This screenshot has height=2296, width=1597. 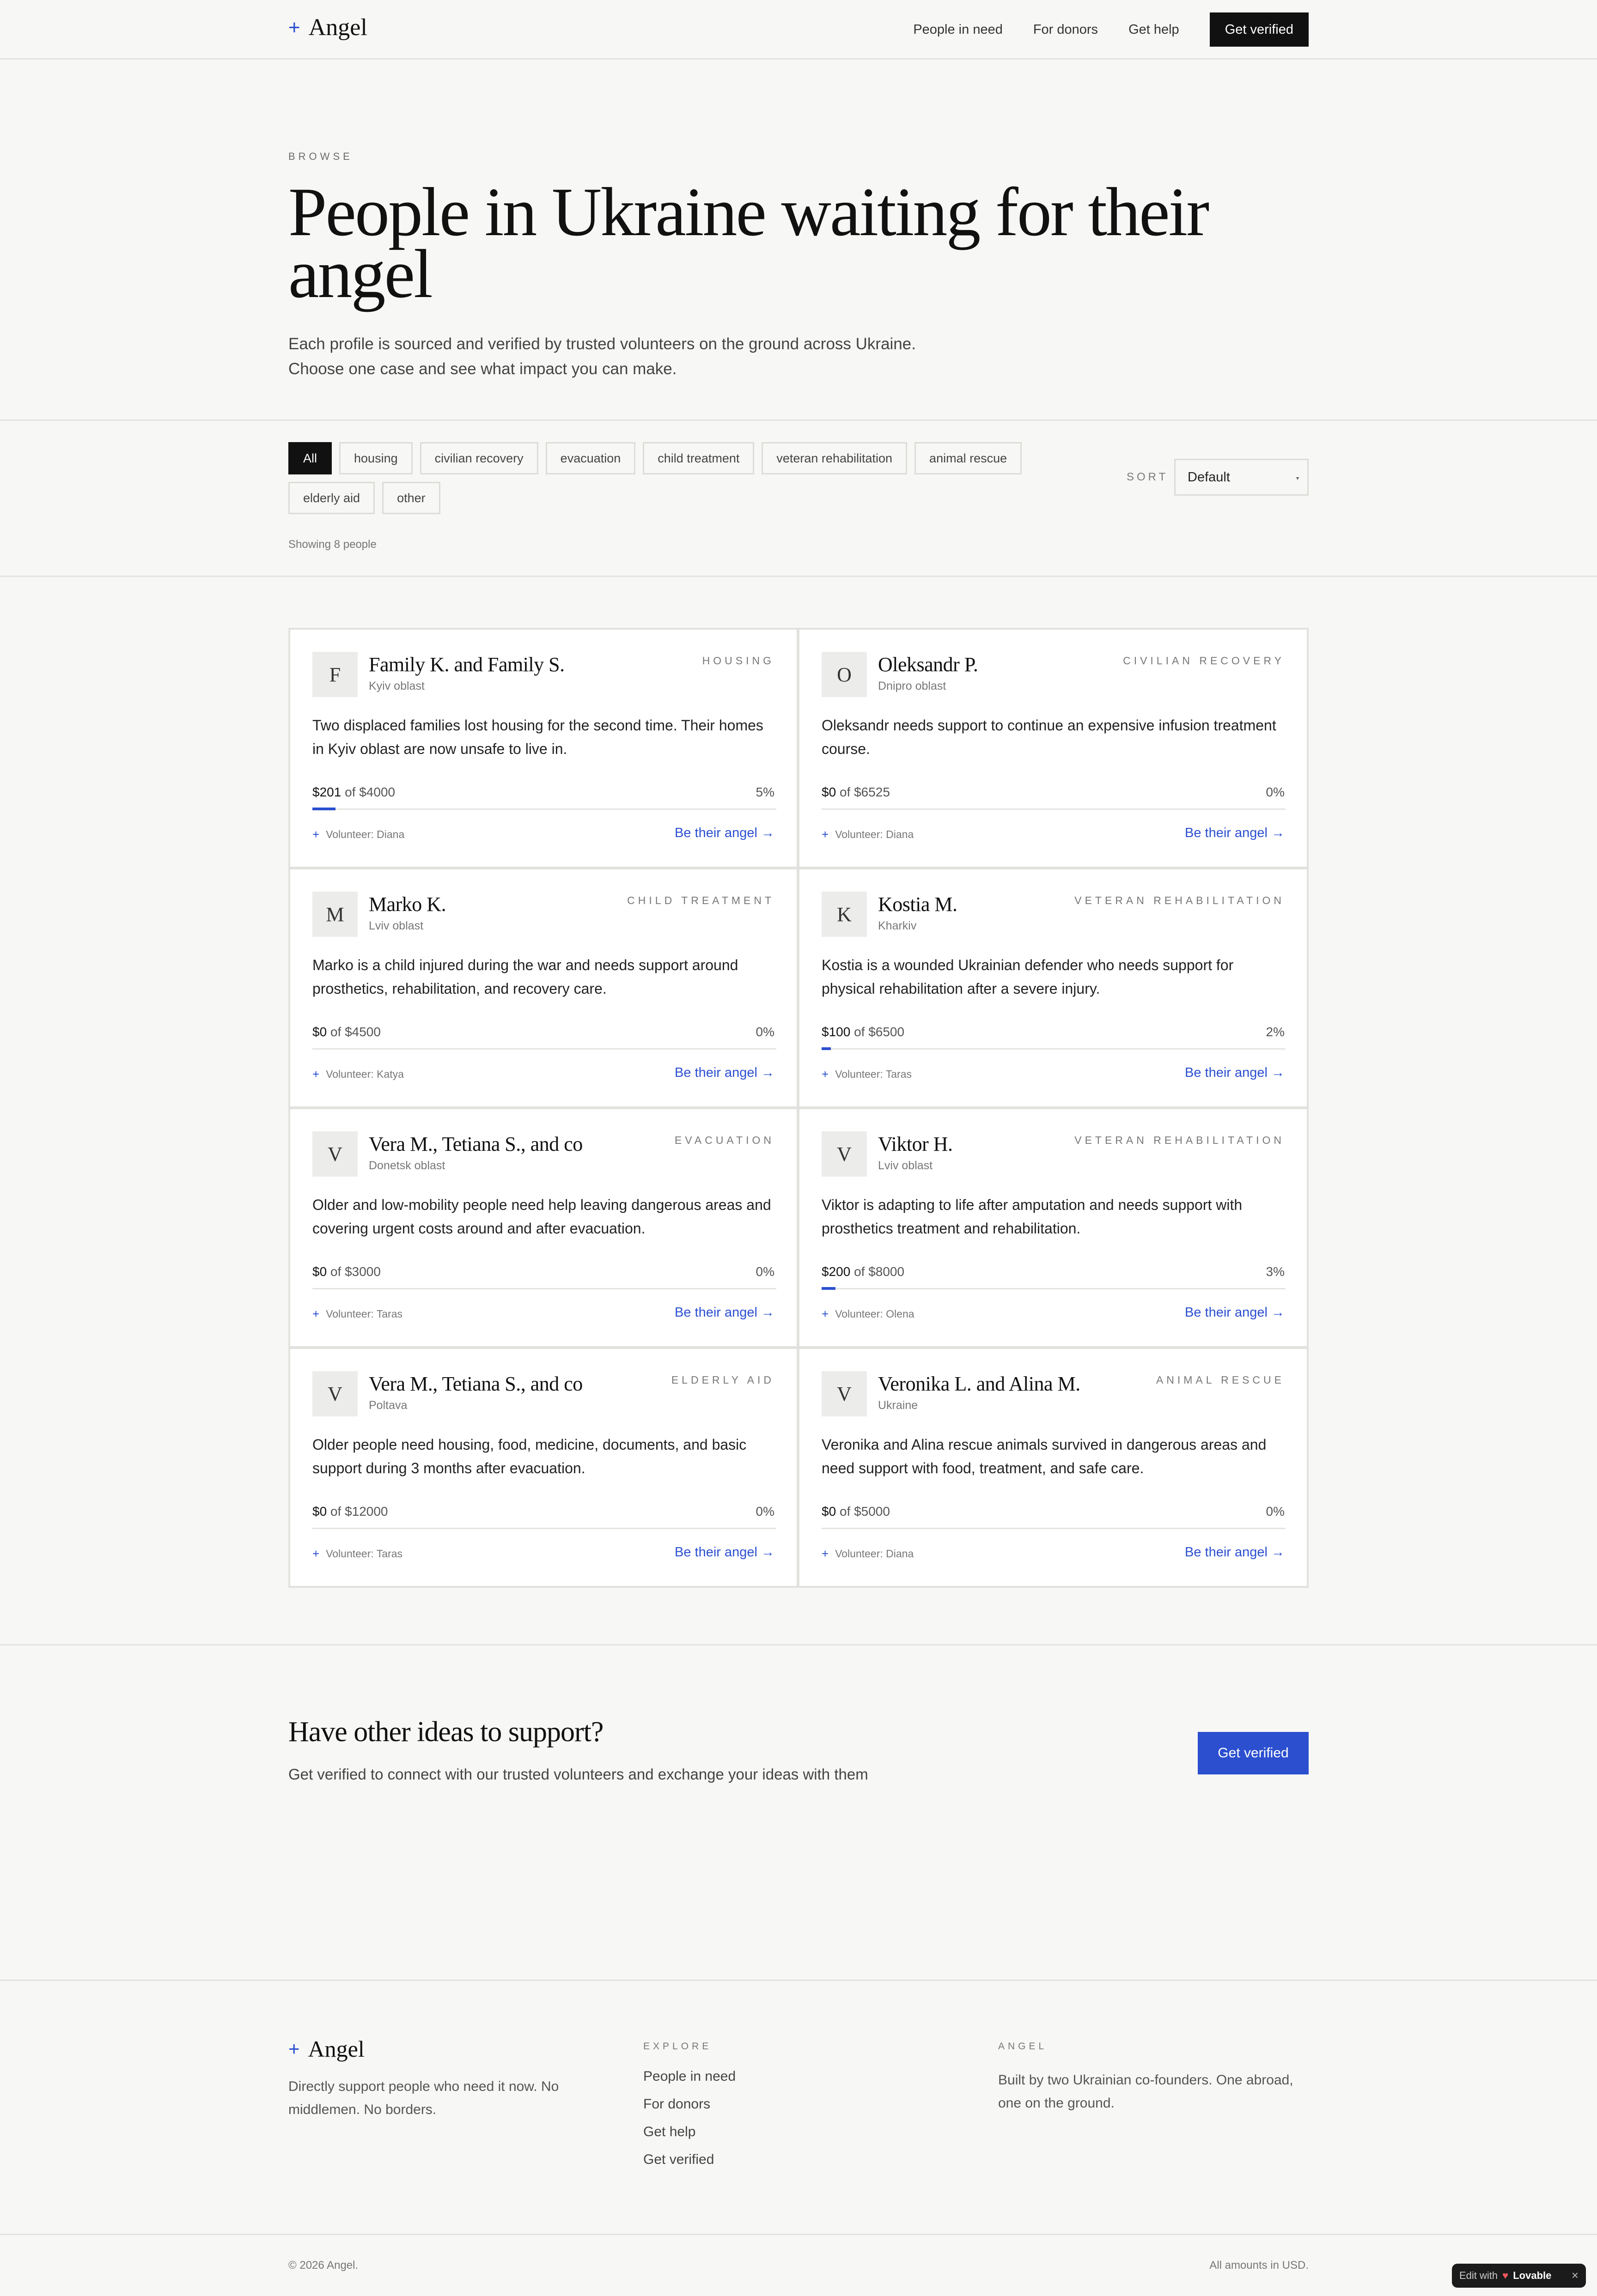 I want to click on category-label: Elderly aid, so click(x=722, y=1380).